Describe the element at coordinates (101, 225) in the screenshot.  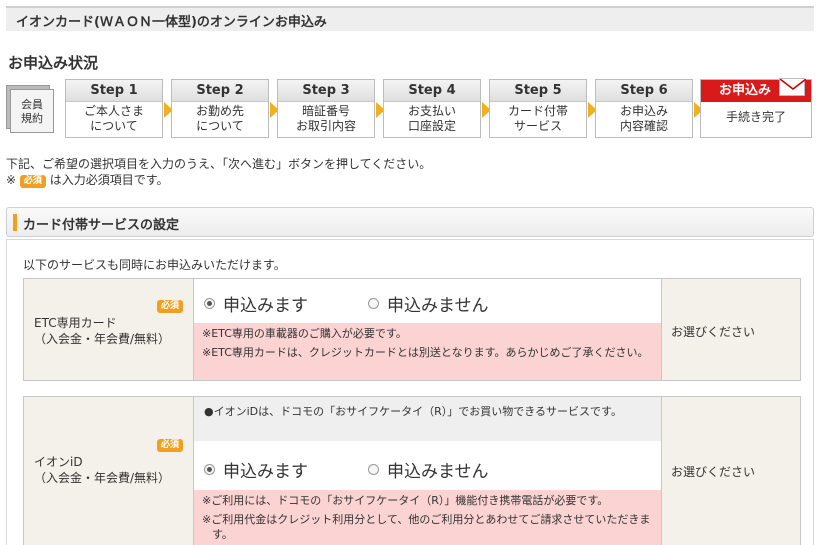
I see `section-title: カード付帯サービスの設定` at that location.